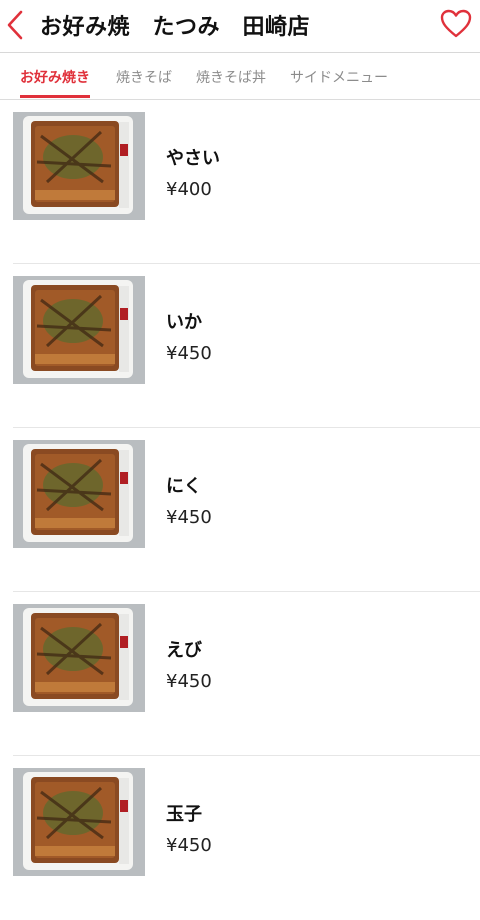 Image resolution: width=480 pixels, height=920 pixels. Describe the element at coordinates (184, 322) in the screenshot. I see `menu-item-name: いか` at that location.